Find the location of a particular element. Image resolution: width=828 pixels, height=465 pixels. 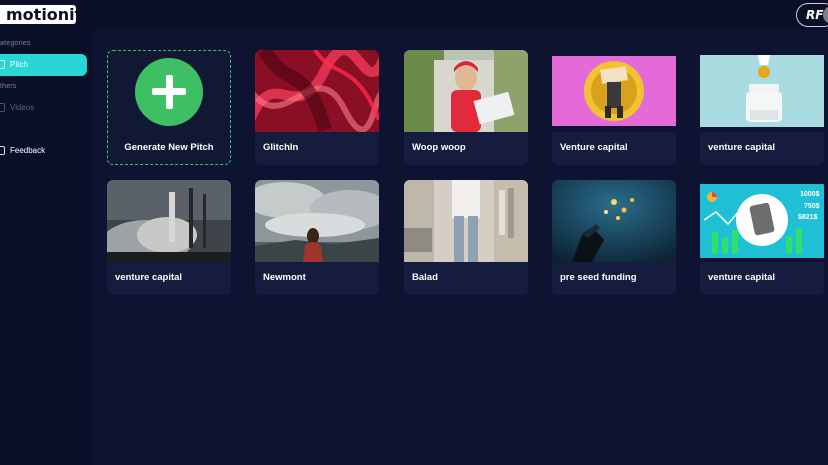

pitch-card: 1000$ 750$ $821$ venture capital is located at coordinates (762, 237).